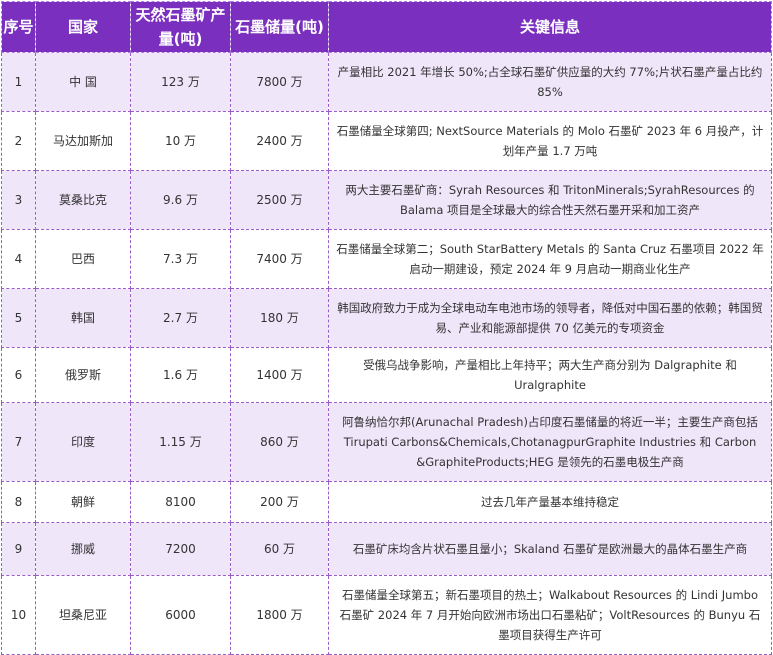  Describe the element at coordinates (180, 259) in the screenshot. I see `cell-production: 7.3 万` at that location.